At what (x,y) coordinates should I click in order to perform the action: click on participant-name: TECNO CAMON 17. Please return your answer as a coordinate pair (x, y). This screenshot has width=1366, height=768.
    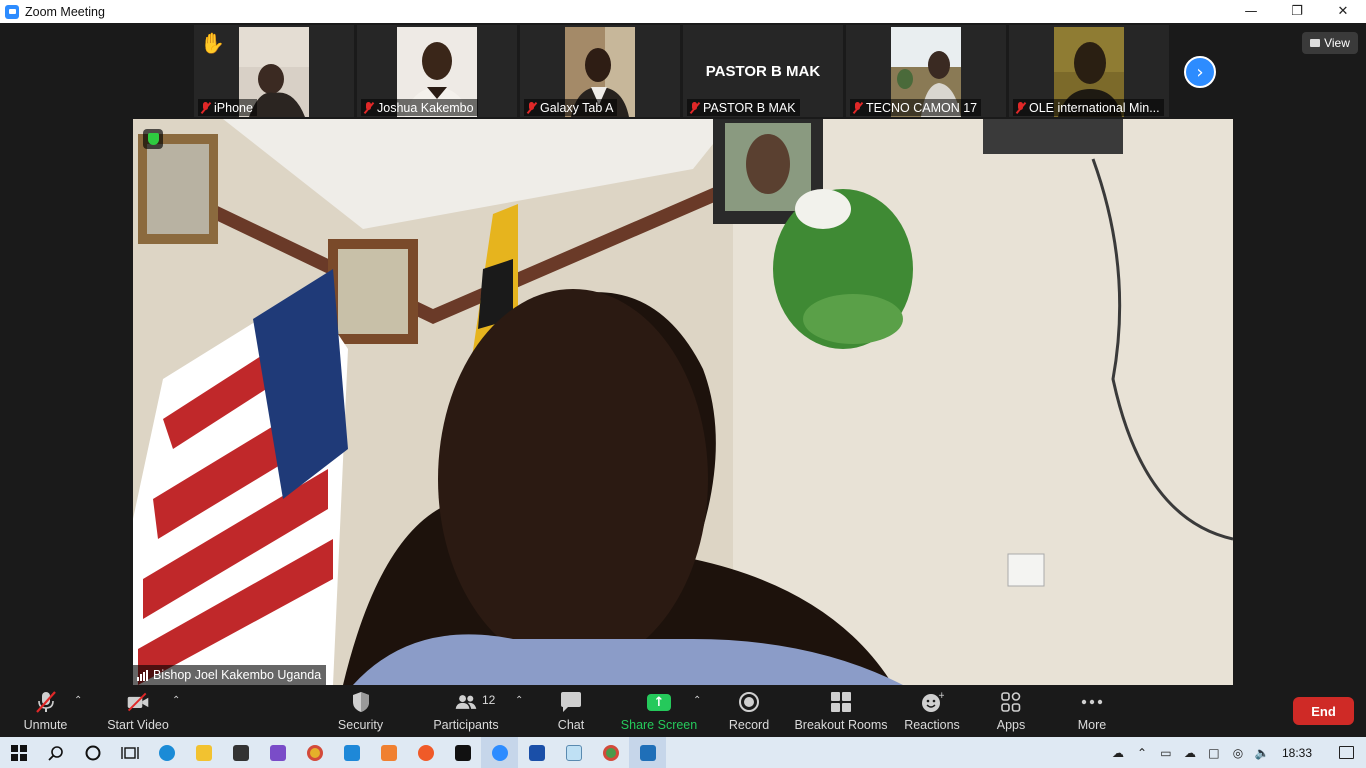
    Looking at the image, I should click on (922, 107).